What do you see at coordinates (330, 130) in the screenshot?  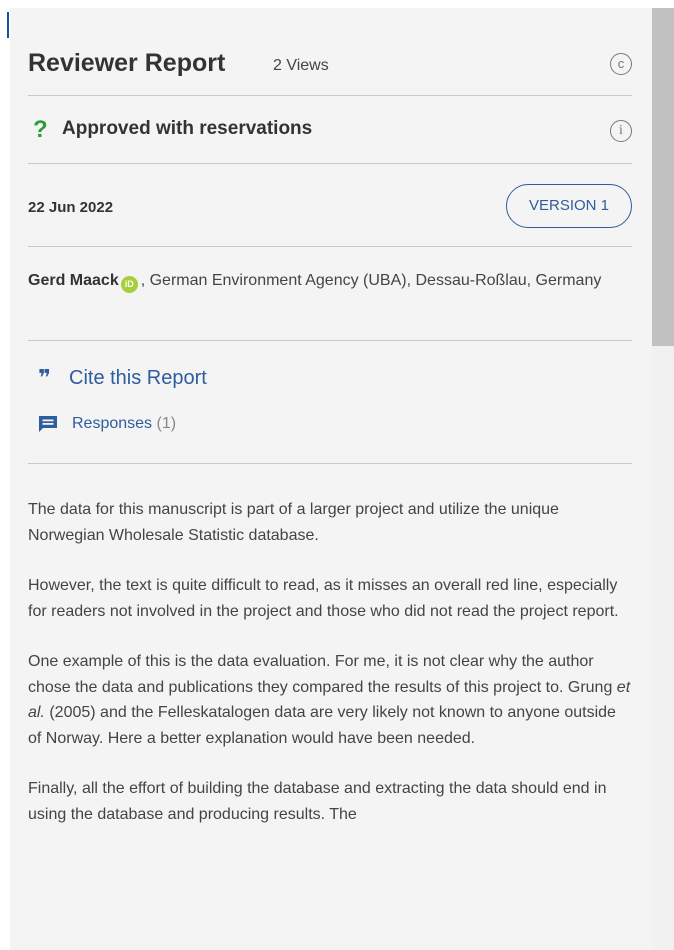 I see `status-row: ? Approved with reservations i` at bounding box center [330, 130].